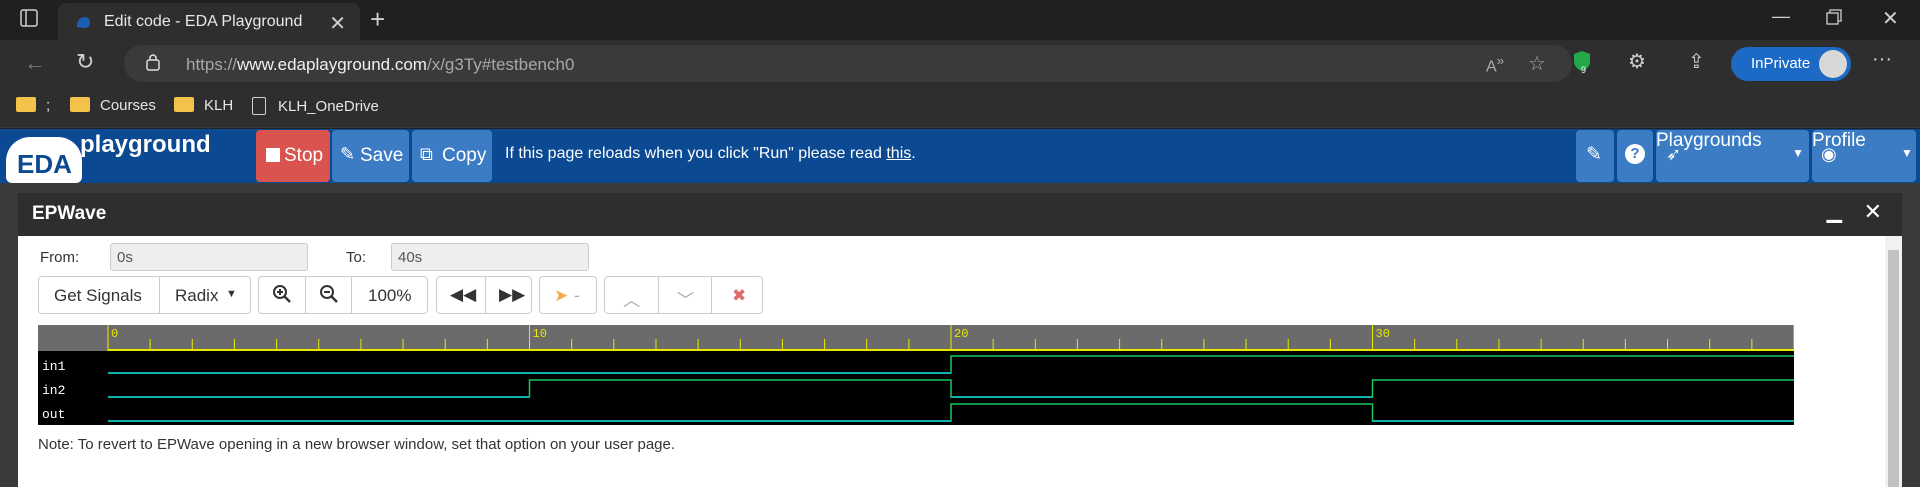  Describe the element at coordinates (33, 105) in the screenshot. I see `bookmark-folder-semicolon: ;` at that location.